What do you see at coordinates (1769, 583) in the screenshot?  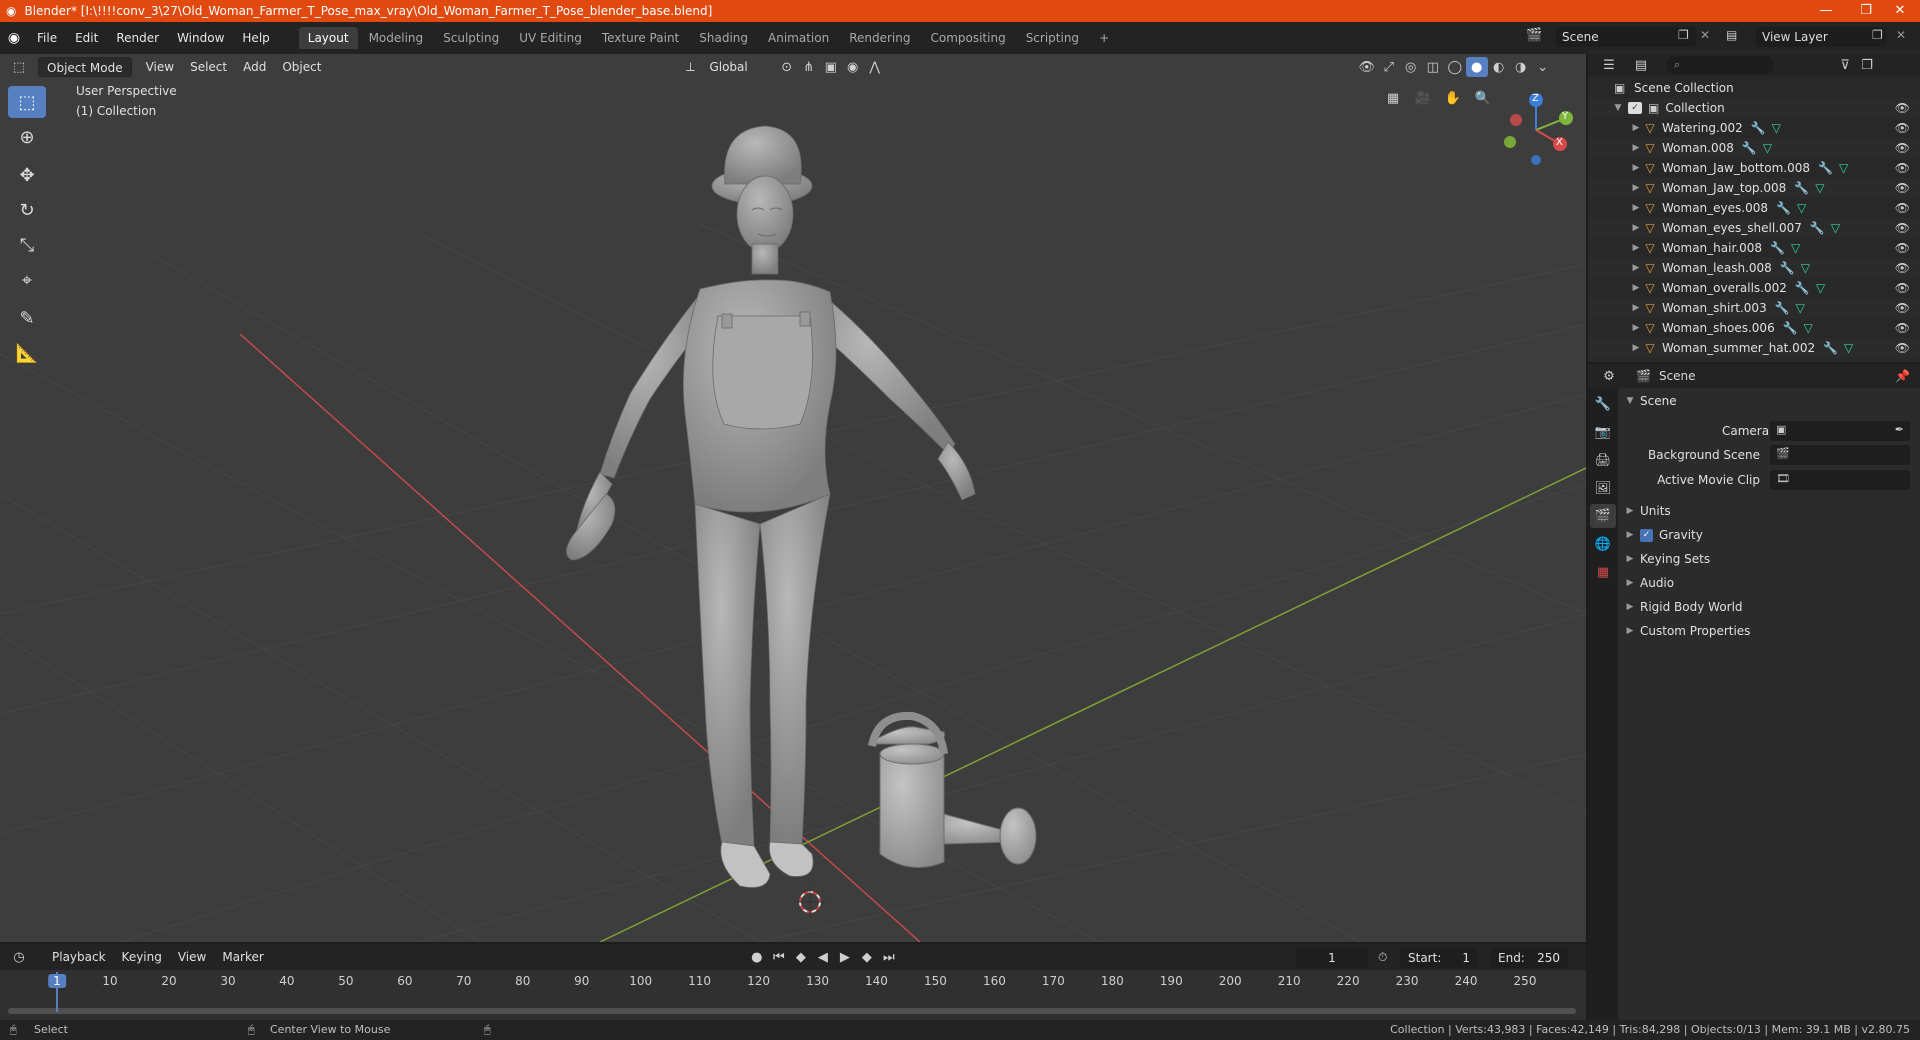 I see `audio-panel: ▶ Audio` at bounding box center [1769, 583].